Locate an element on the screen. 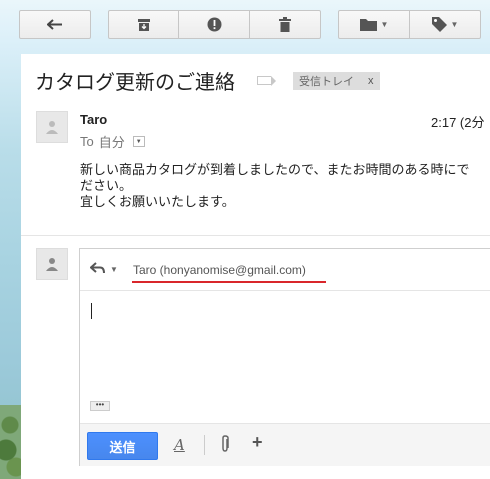 This screenshot has width=490, height=479. report-spam-icon is located at coordinates (214, 24).